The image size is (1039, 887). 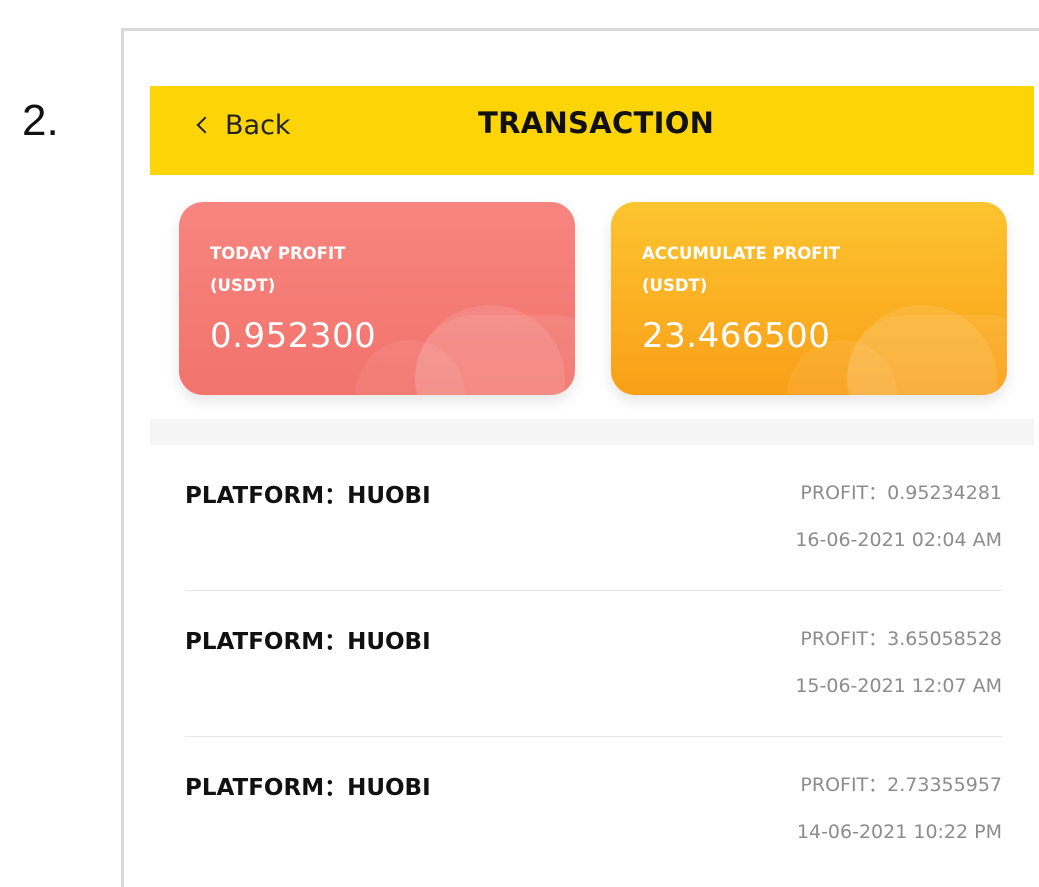 I want to click on accumulate-profit-card: ACCUMULATE PROFIT (USDT) 23.466500, so click(x=809, y=298).